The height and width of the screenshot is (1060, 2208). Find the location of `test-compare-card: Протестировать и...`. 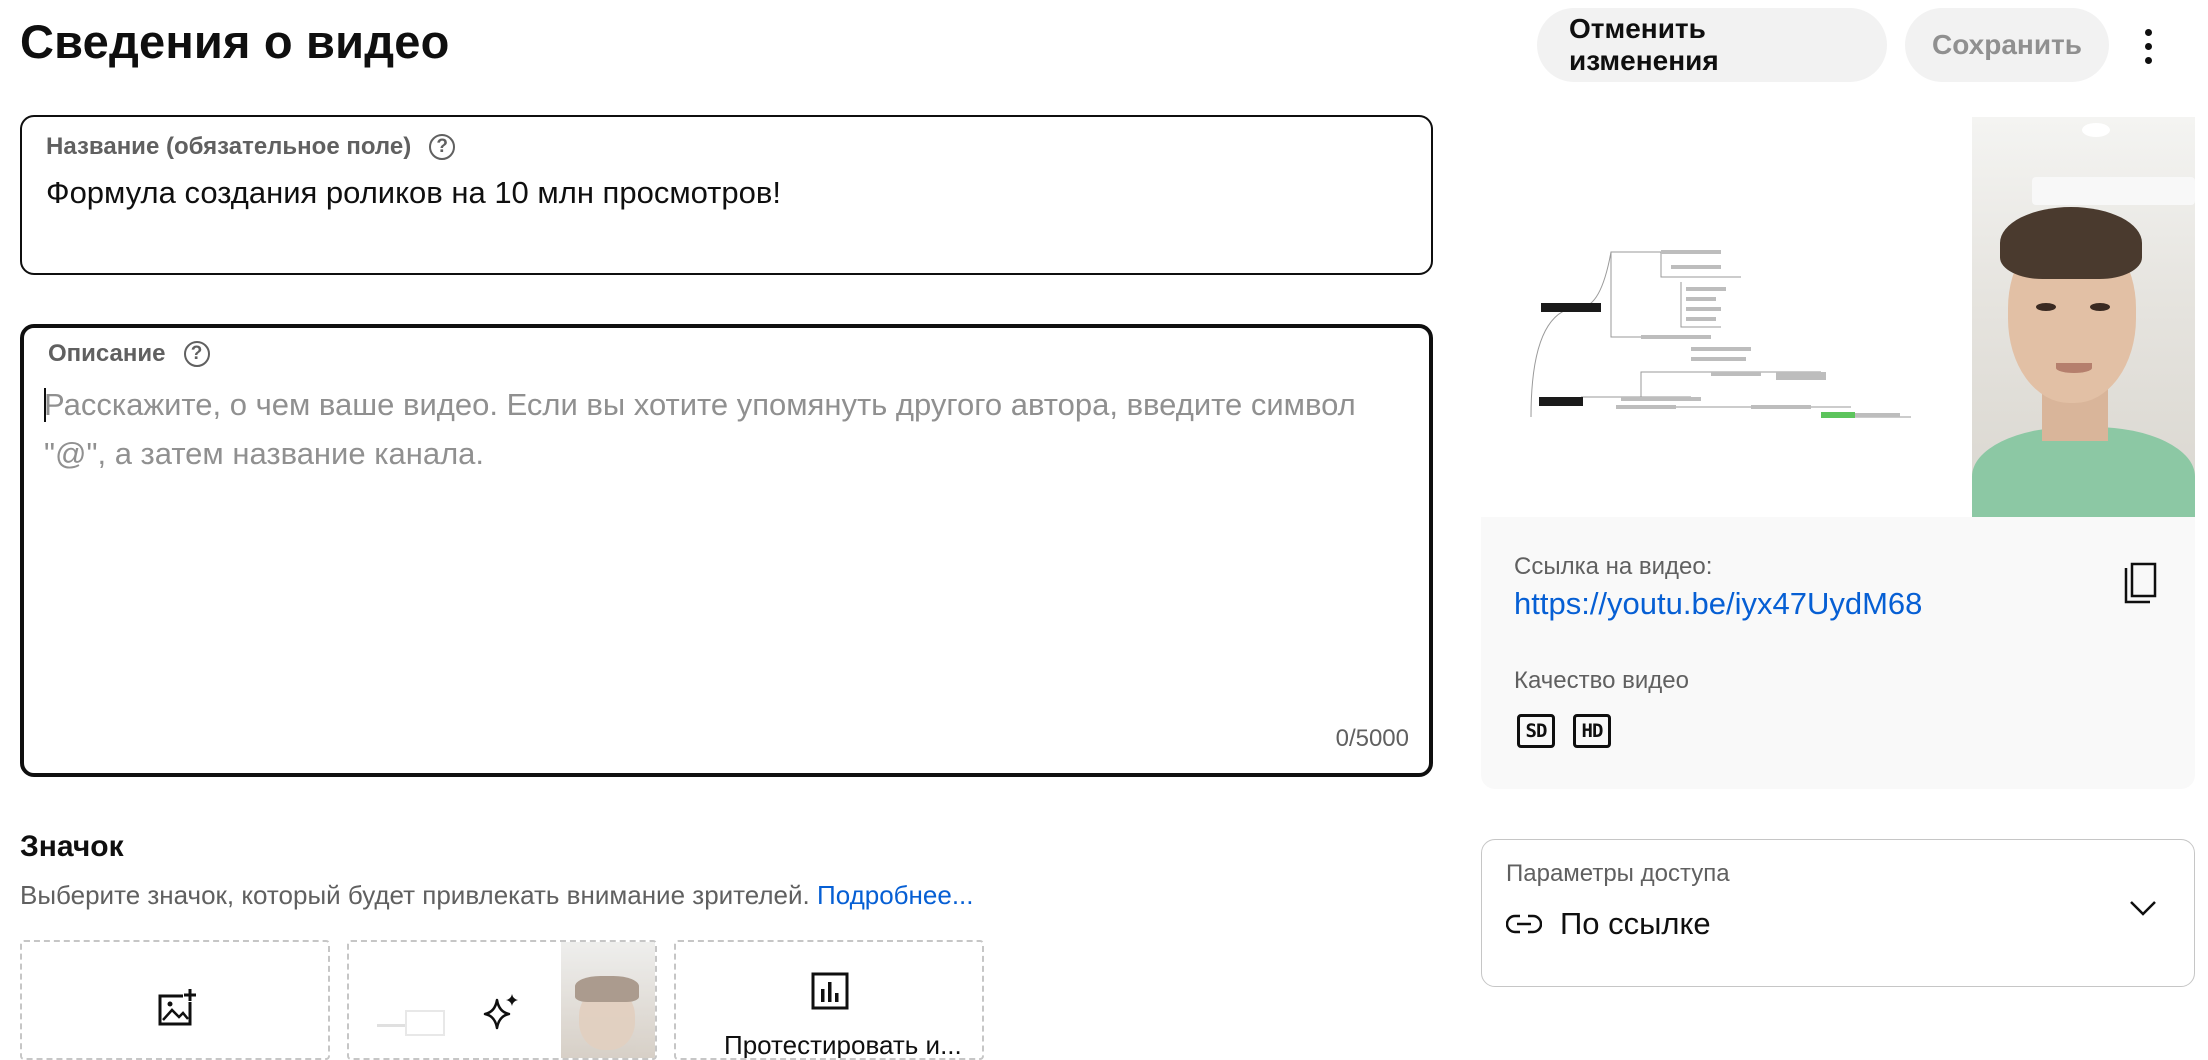

test-compare-card: Протестировать и... is located at coordinates (829, 1000).